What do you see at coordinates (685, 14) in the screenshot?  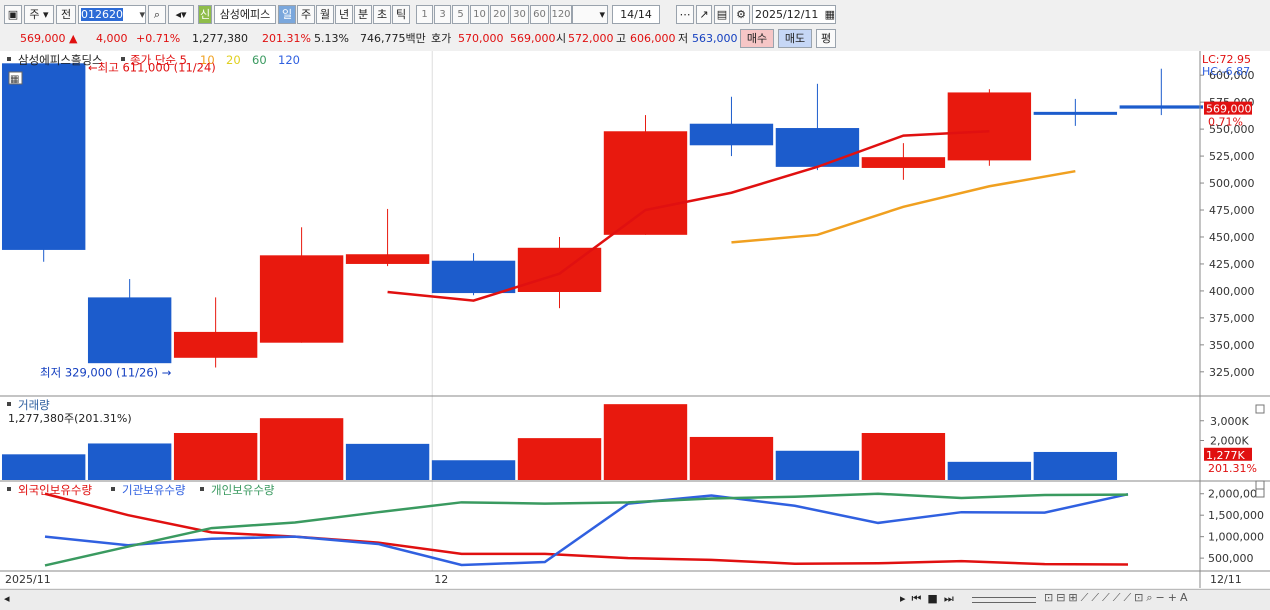 I see `tool-icon: ⋯` at bounding box center [685, 14].